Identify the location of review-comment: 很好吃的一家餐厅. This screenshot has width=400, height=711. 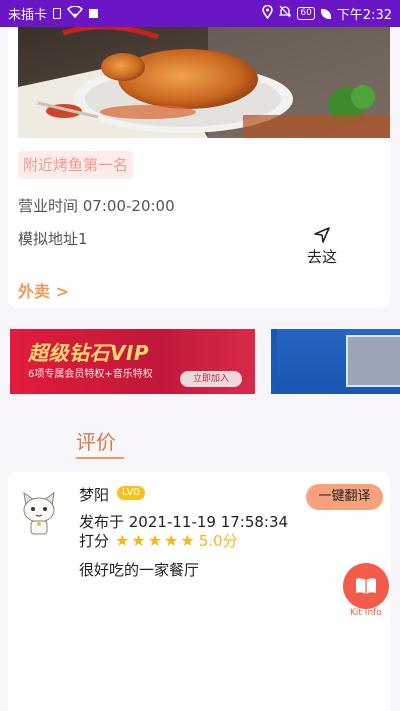
(139, 570).